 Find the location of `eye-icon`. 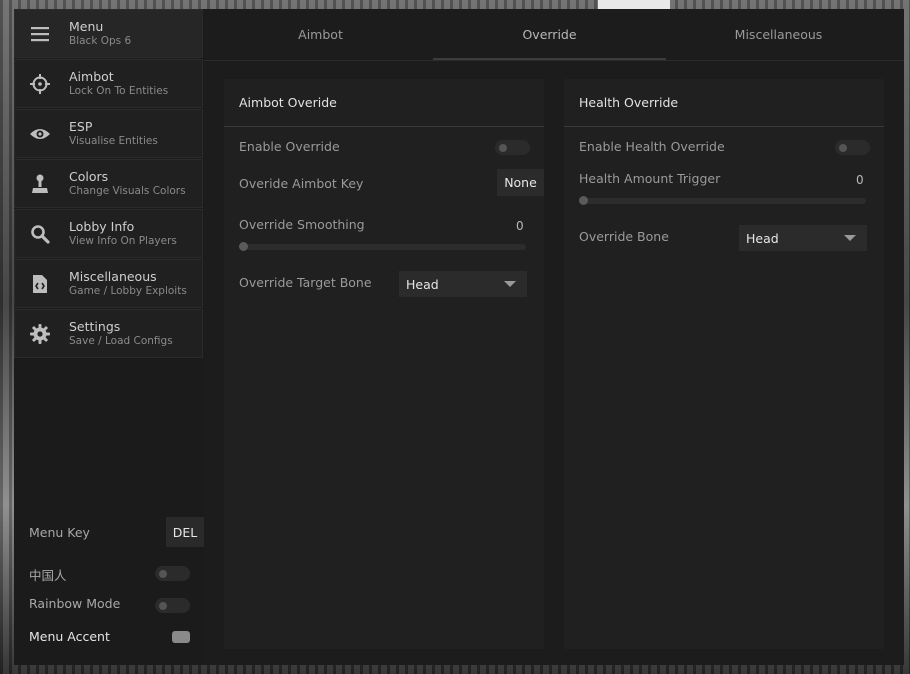

eye-icon is located at coordinates (40, 134).